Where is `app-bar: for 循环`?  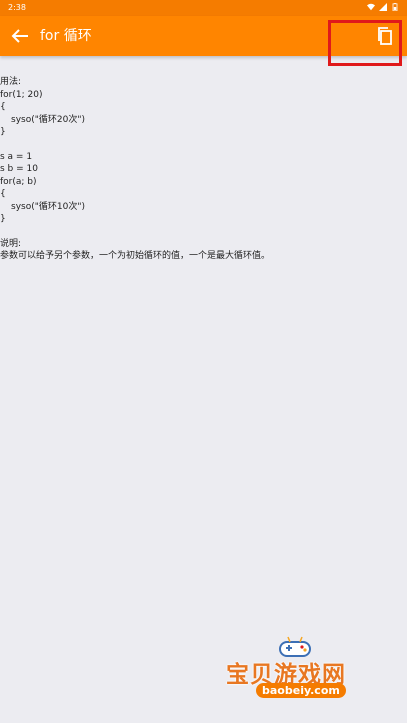 app-bar: for 循环 is located at coordinates (203, 36).